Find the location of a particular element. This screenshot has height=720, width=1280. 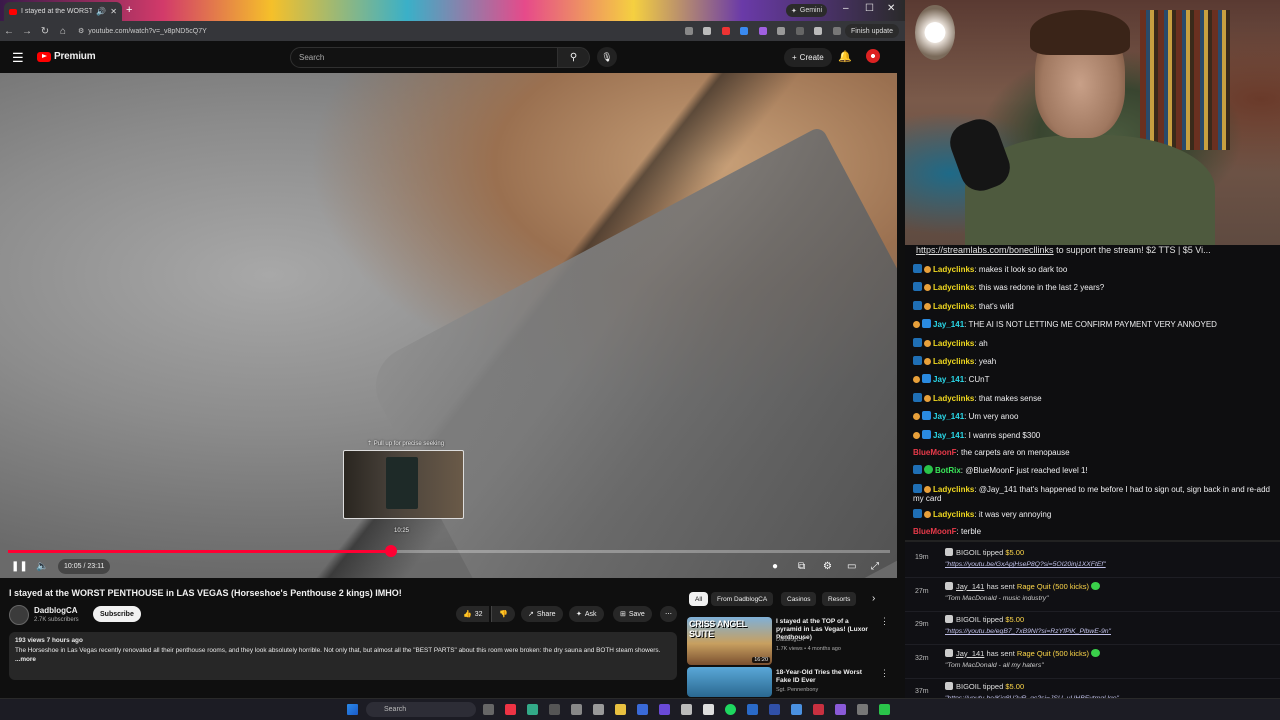

sidebar-icon is located at coordinates (836, 31).